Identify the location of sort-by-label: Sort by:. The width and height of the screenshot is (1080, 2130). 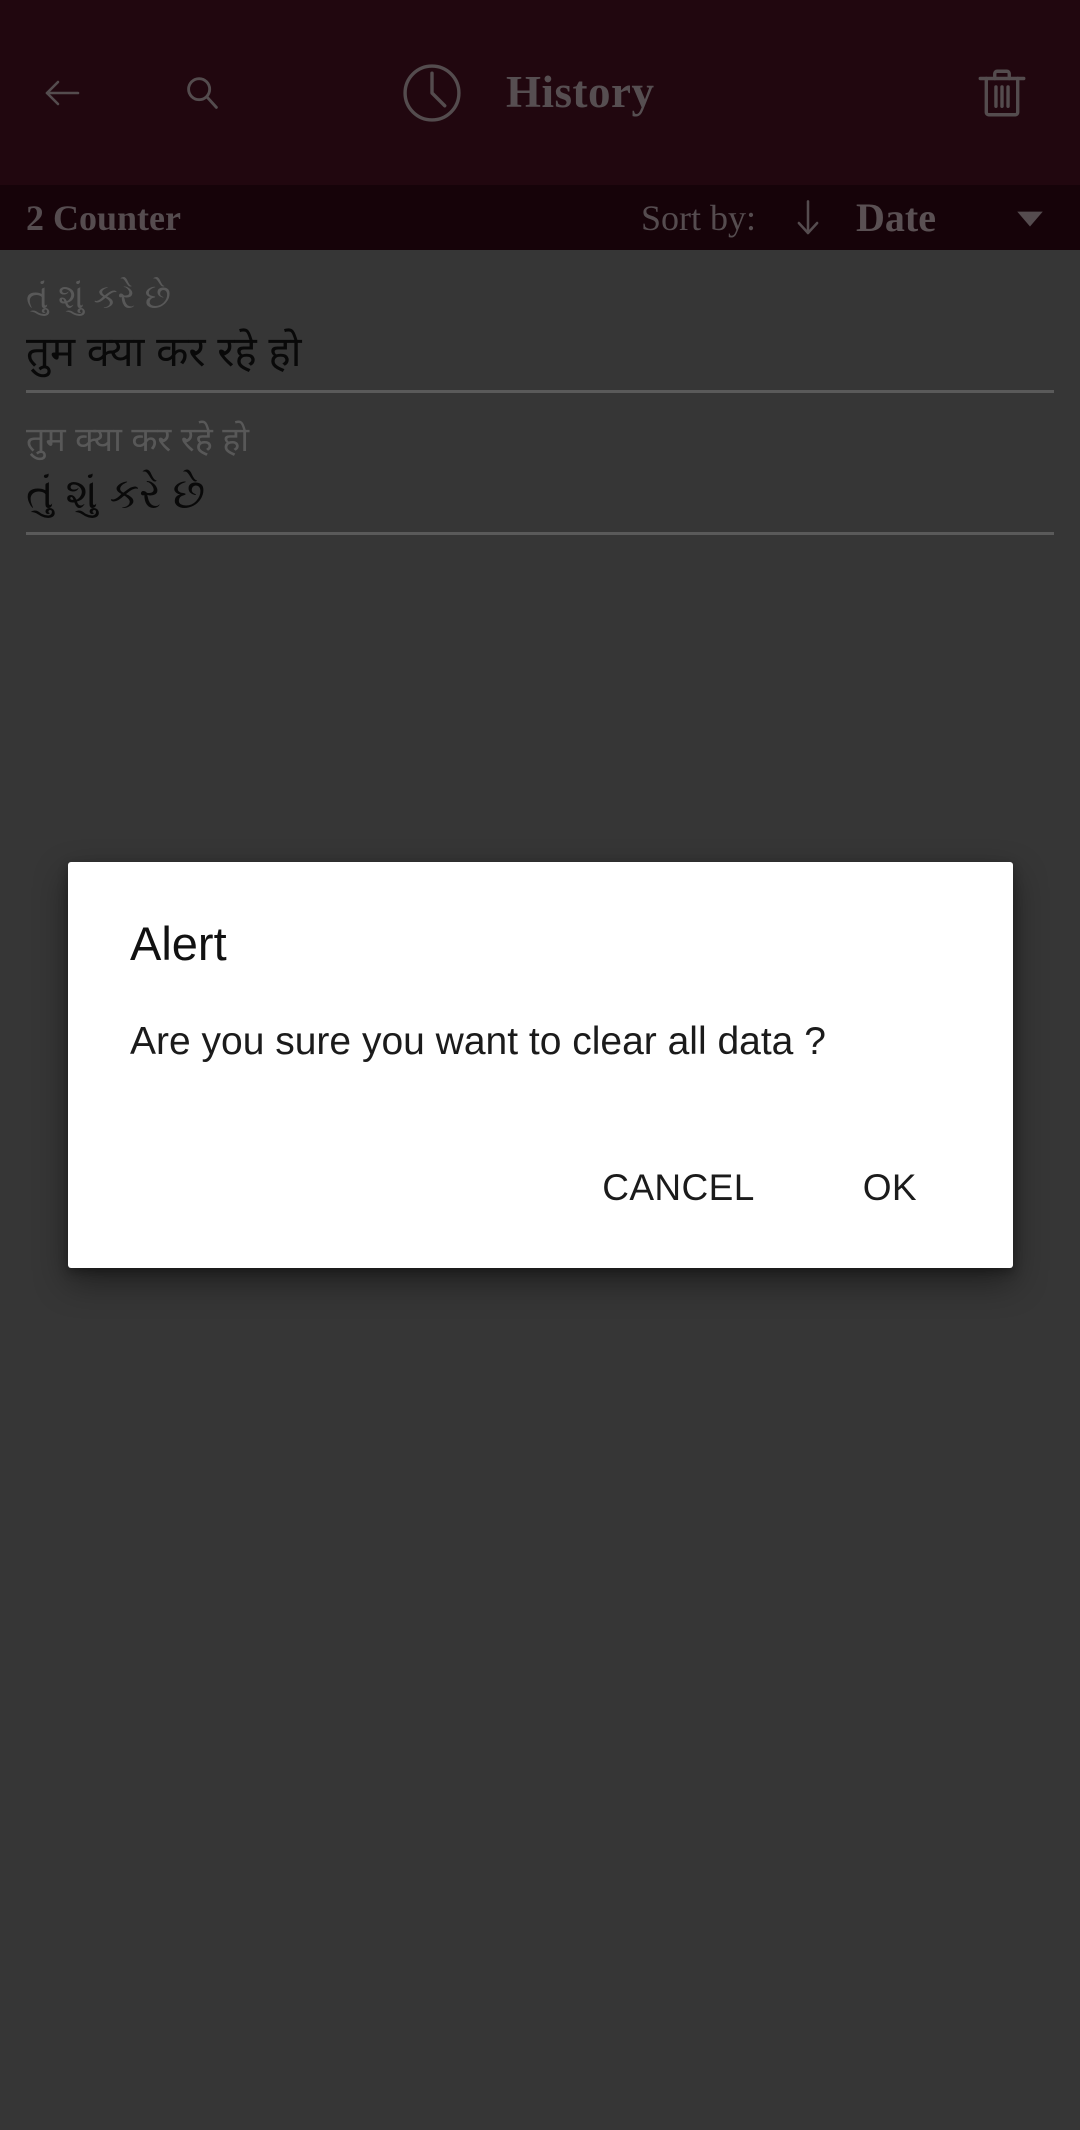
(699, 217).